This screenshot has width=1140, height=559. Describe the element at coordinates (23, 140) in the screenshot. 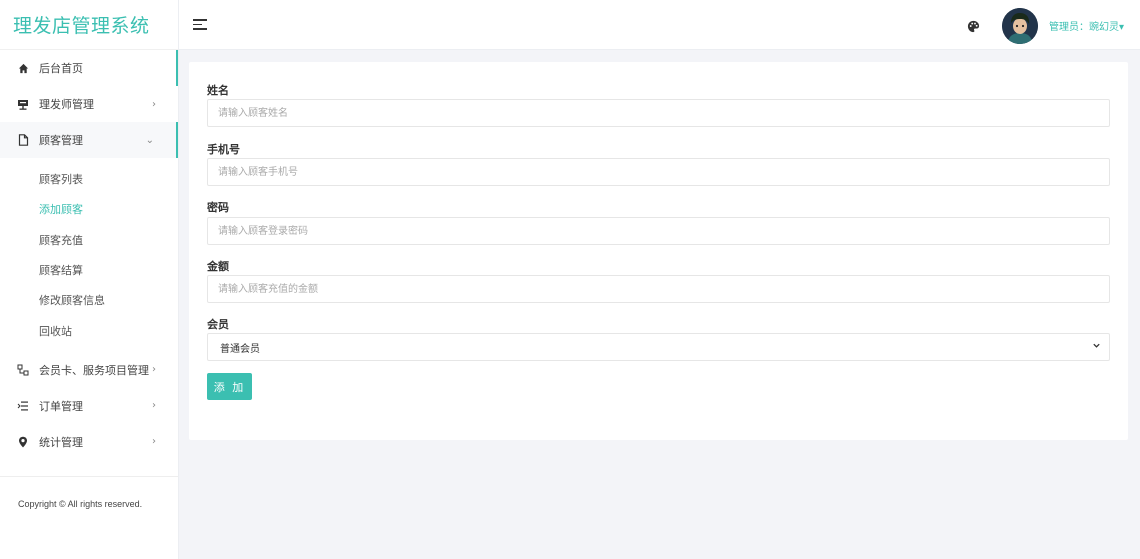

I see `file-icon` at that location.